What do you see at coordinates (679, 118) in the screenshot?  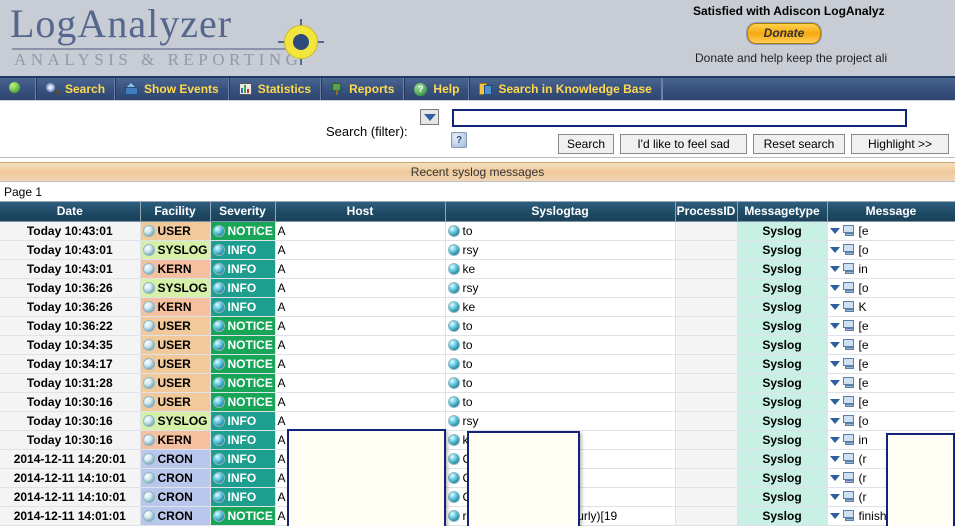 I see `search-input` at bounding box center [679, 118].